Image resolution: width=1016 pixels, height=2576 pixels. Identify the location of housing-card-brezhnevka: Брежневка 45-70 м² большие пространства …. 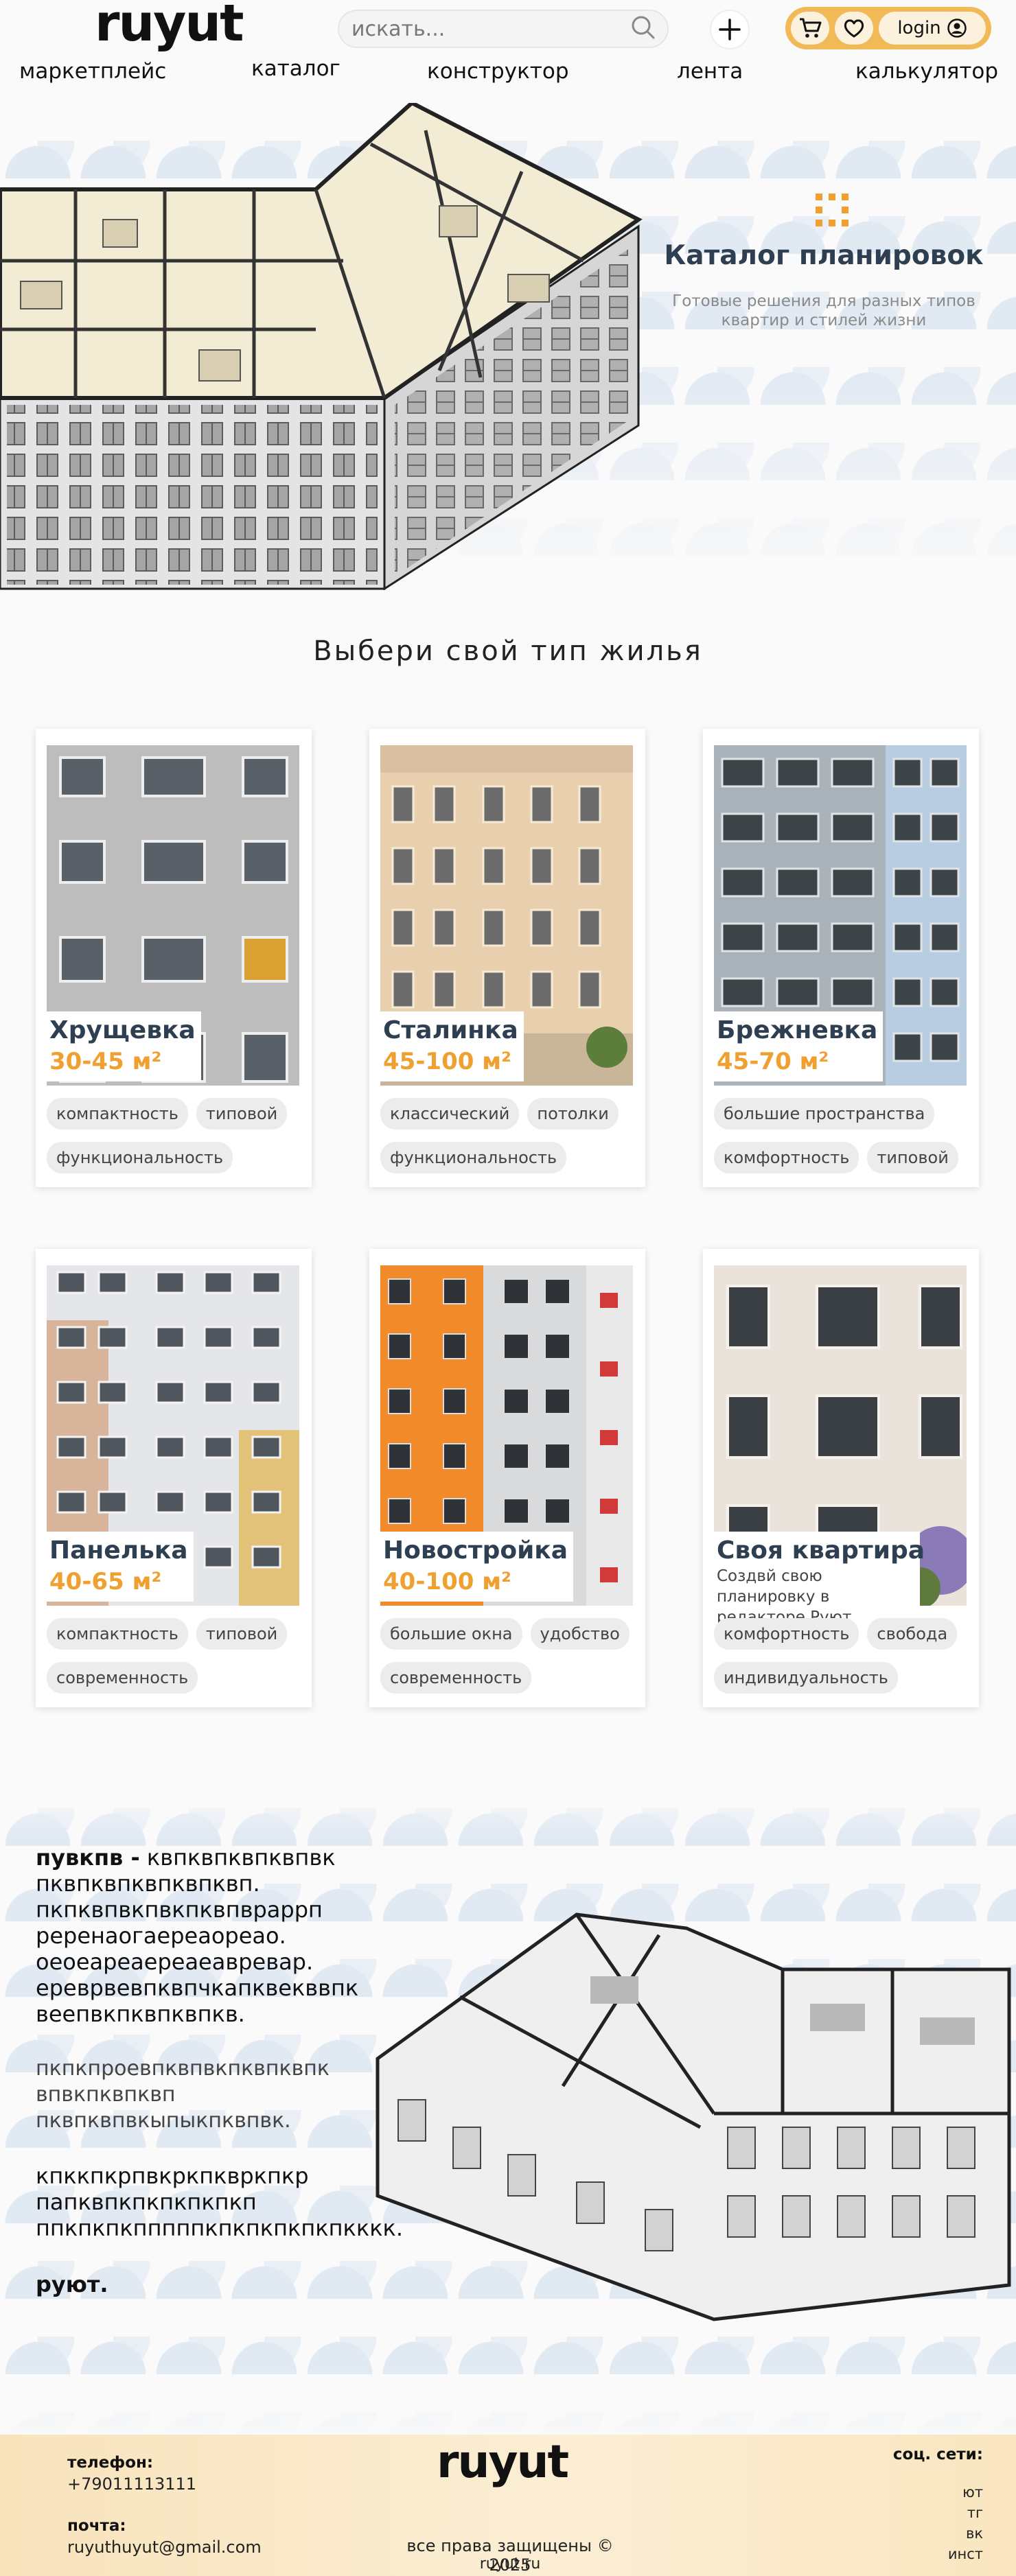
(841, 958).